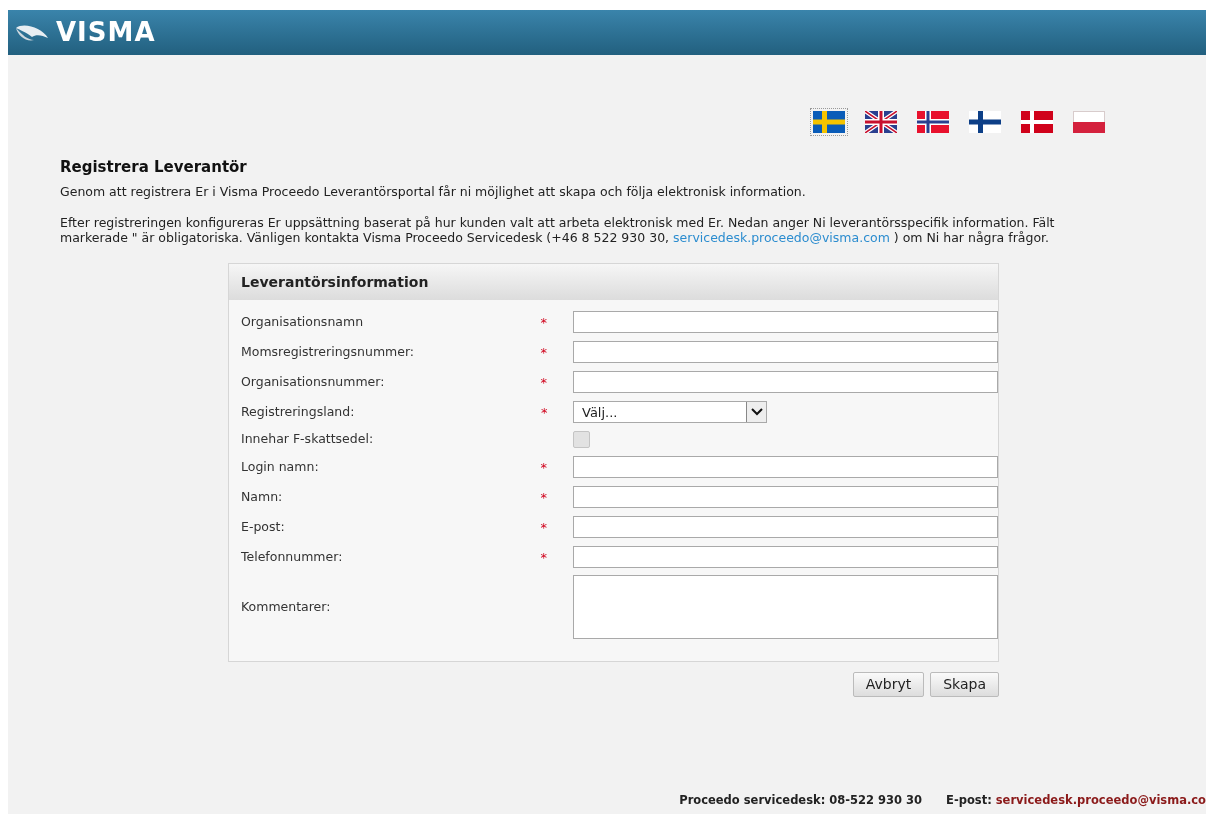 The image size is (1206, 814). I want to click on field-label: Momsregistreringsnummer:, so click(328, 351).